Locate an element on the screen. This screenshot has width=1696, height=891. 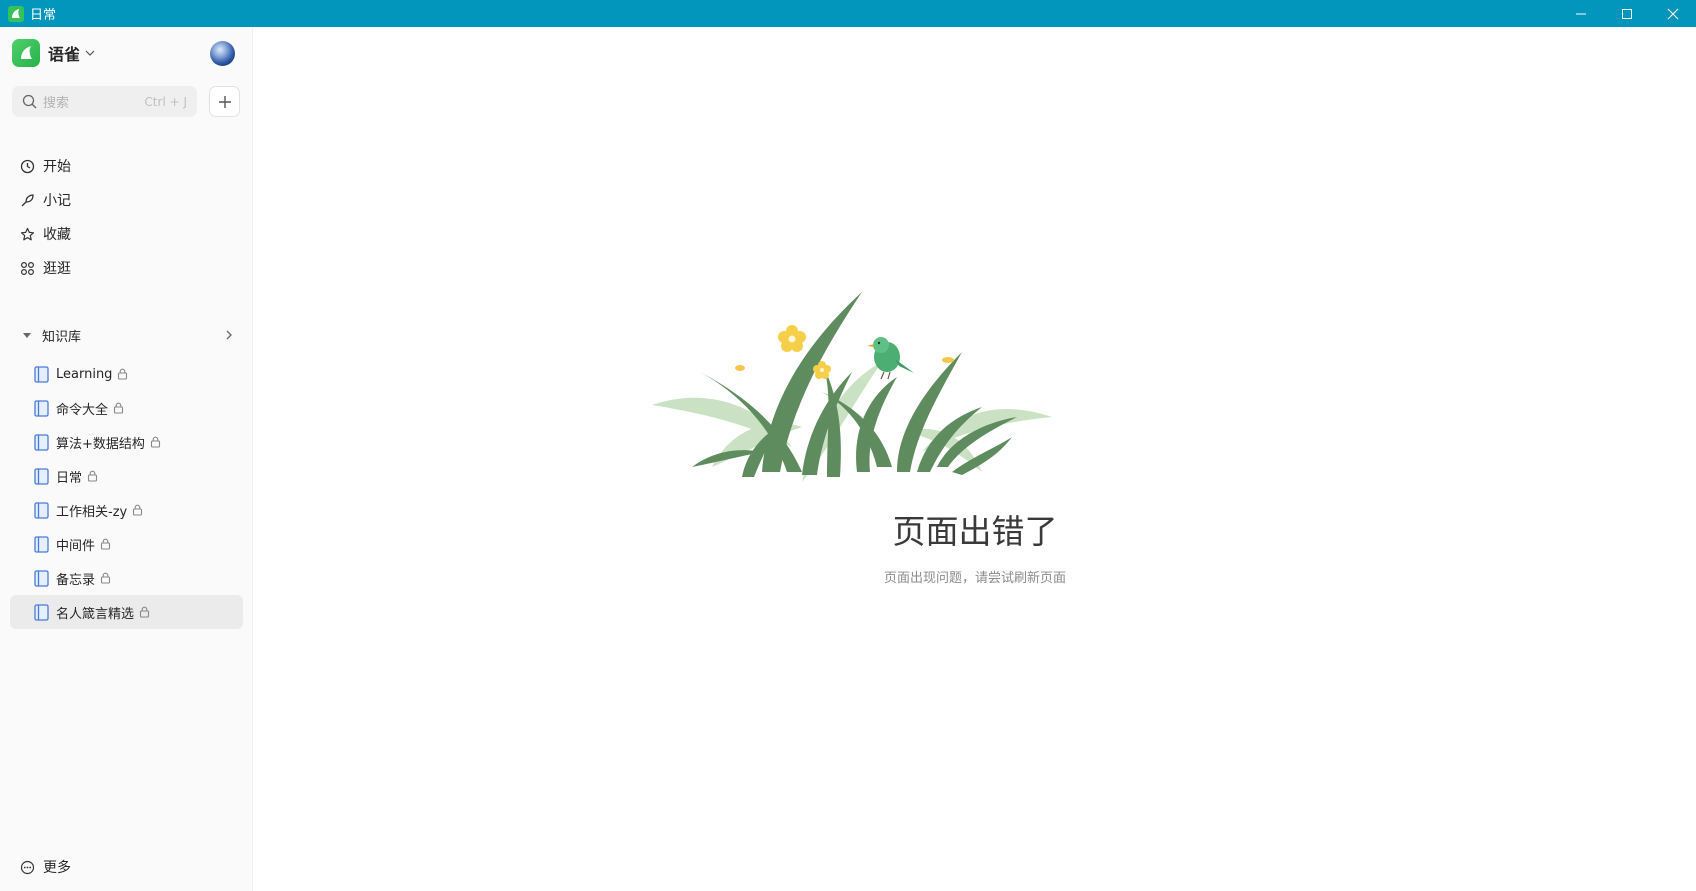
brand-switcher: 语雀 is located at coordinates (53, 53).